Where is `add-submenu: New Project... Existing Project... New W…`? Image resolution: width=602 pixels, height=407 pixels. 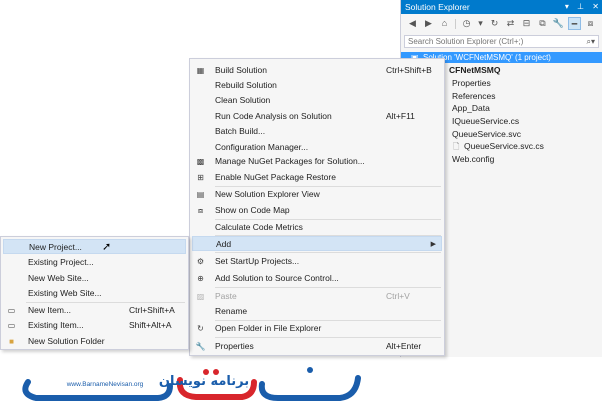 add-submenu: New Project... Existing Project... New W… is located at coordinates (94, 293).